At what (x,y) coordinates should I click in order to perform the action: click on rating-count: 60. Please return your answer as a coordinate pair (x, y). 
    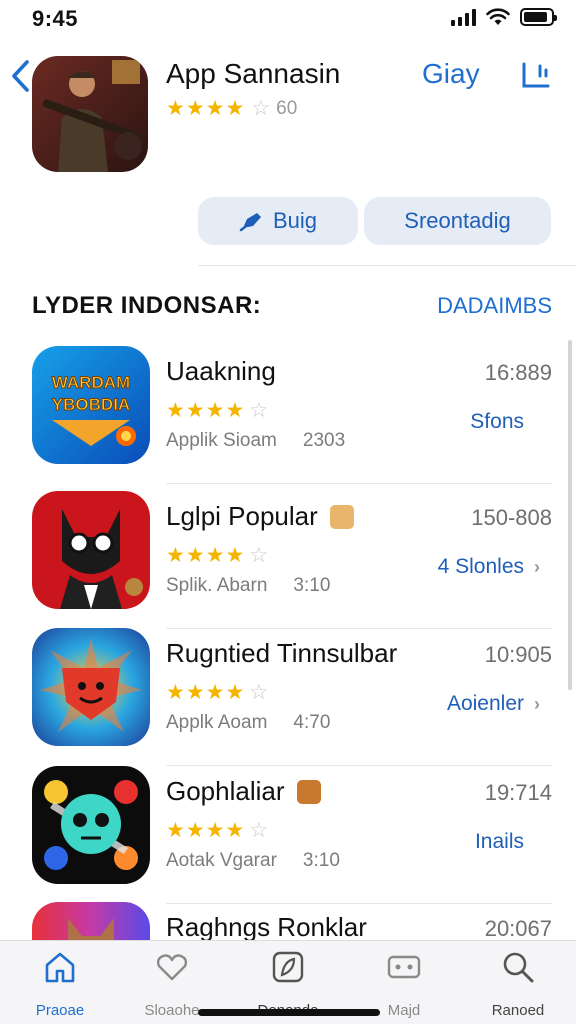
    Looking at the image, I should click on (287, 108).